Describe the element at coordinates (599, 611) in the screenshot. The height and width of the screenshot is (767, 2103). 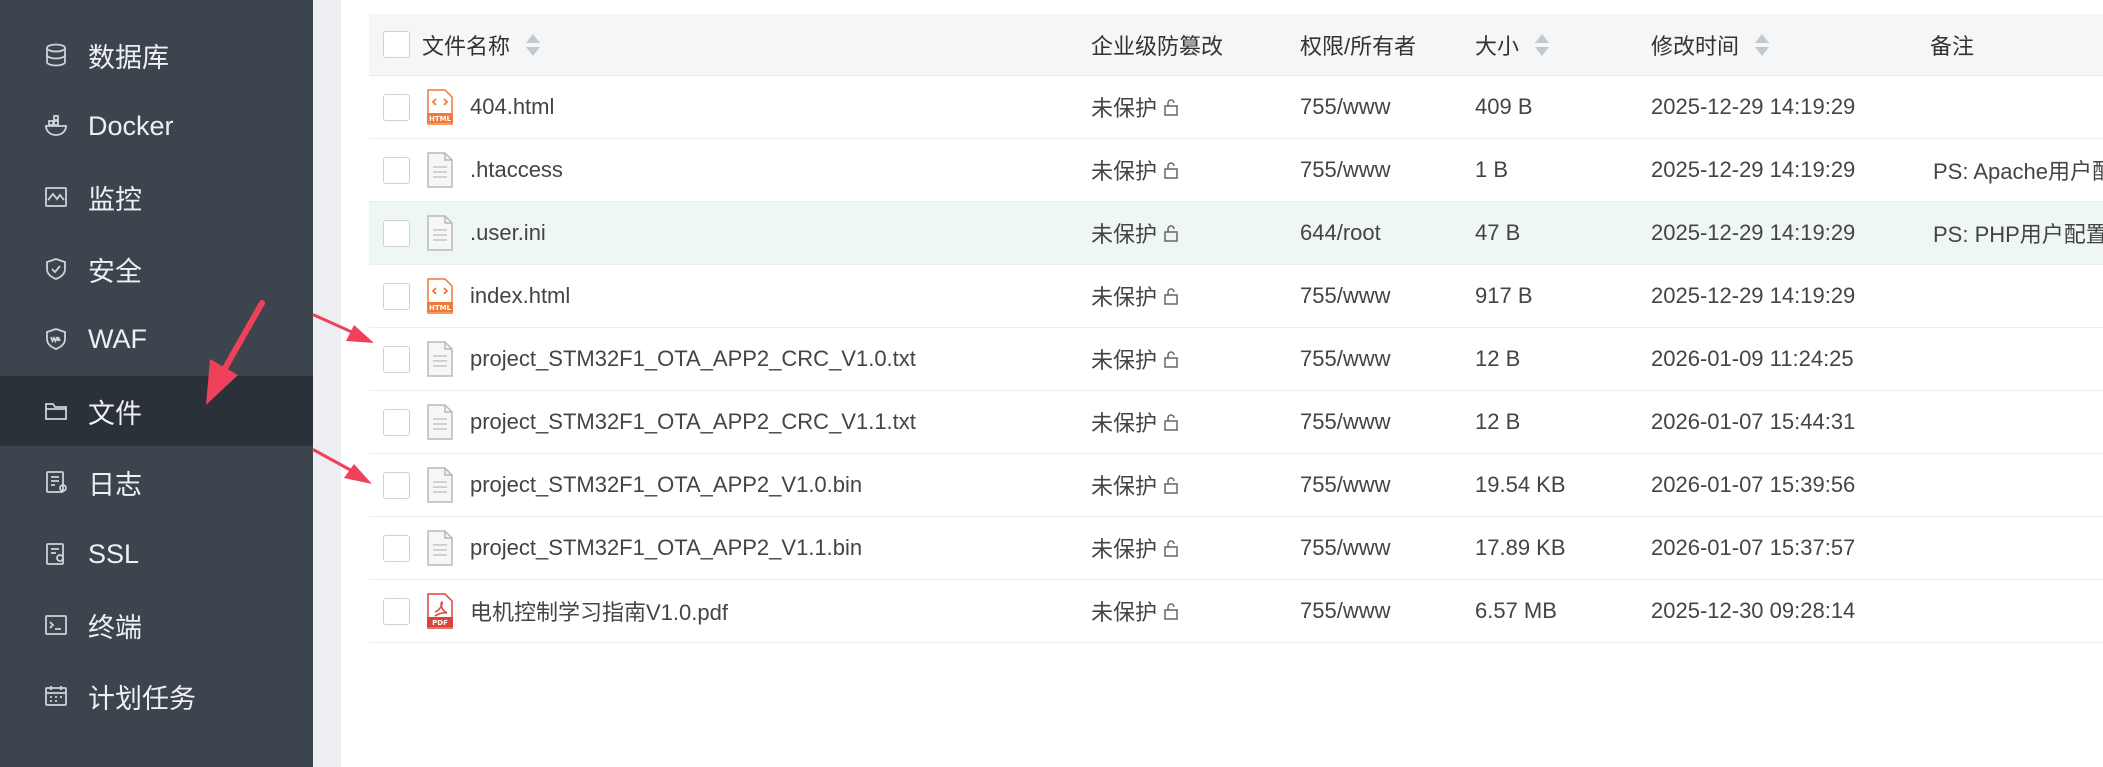
I see `file-name: 电机控制学习指南V1.0.pdf` at that location.